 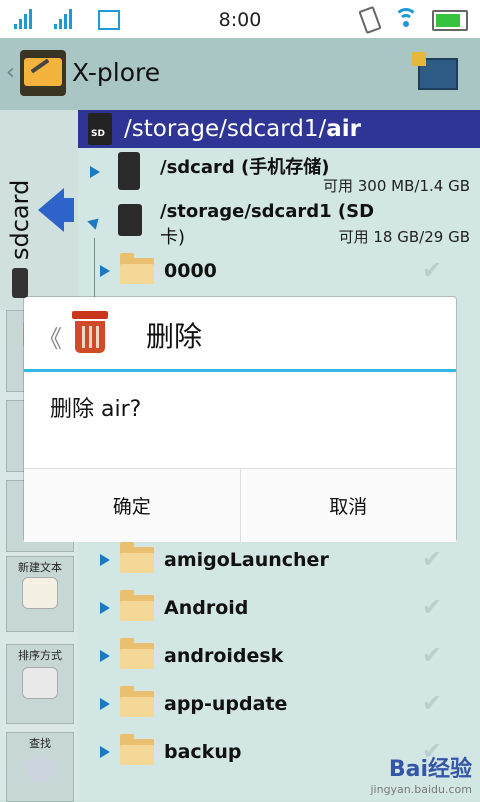 What do you see at coordinates (240, 334) in the screenshot?
I see `dialog-header: 《 删除` at bounding box center [240, 334].